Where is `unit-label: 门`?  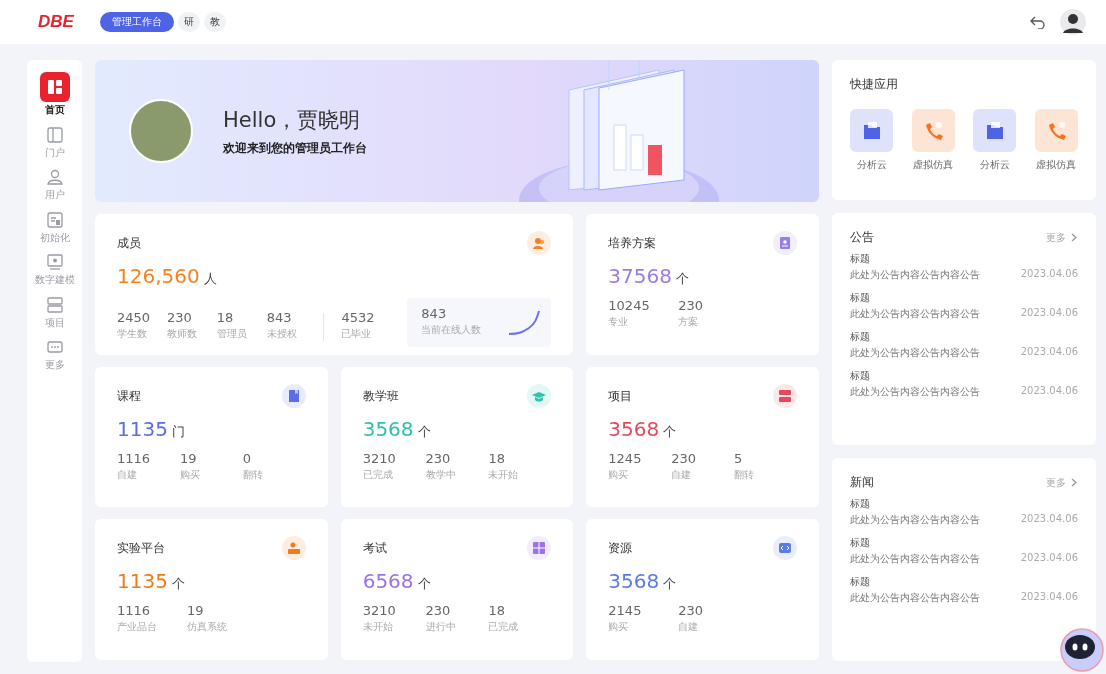
unit-label: 门 is located at coordinates (178, 432).